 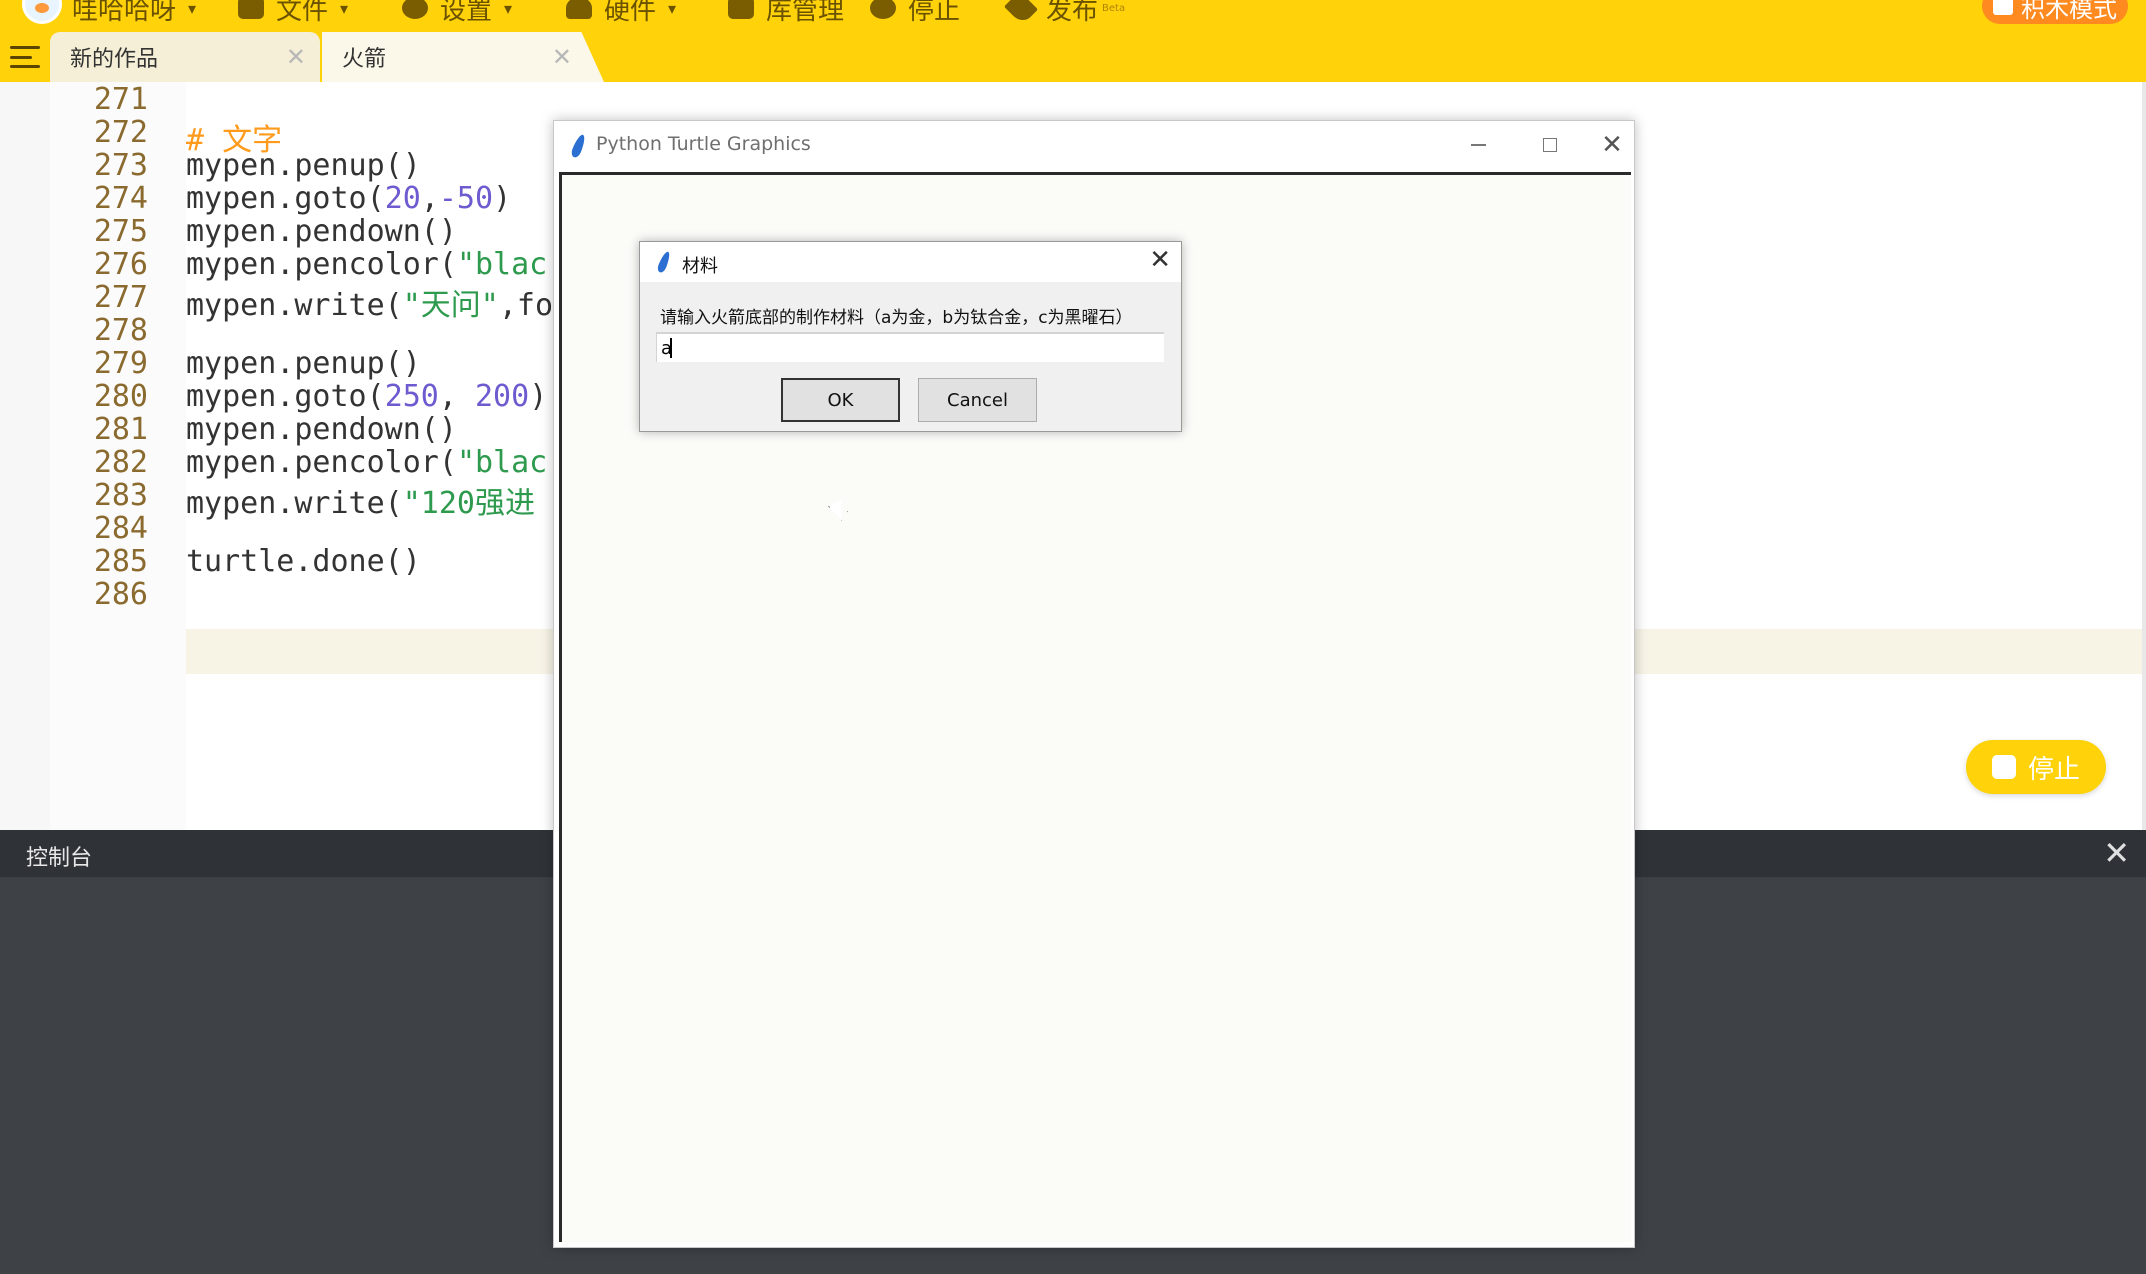 I want to click on turtle-window-title: Python Turtle Graphics, so click(x=703, y=144).